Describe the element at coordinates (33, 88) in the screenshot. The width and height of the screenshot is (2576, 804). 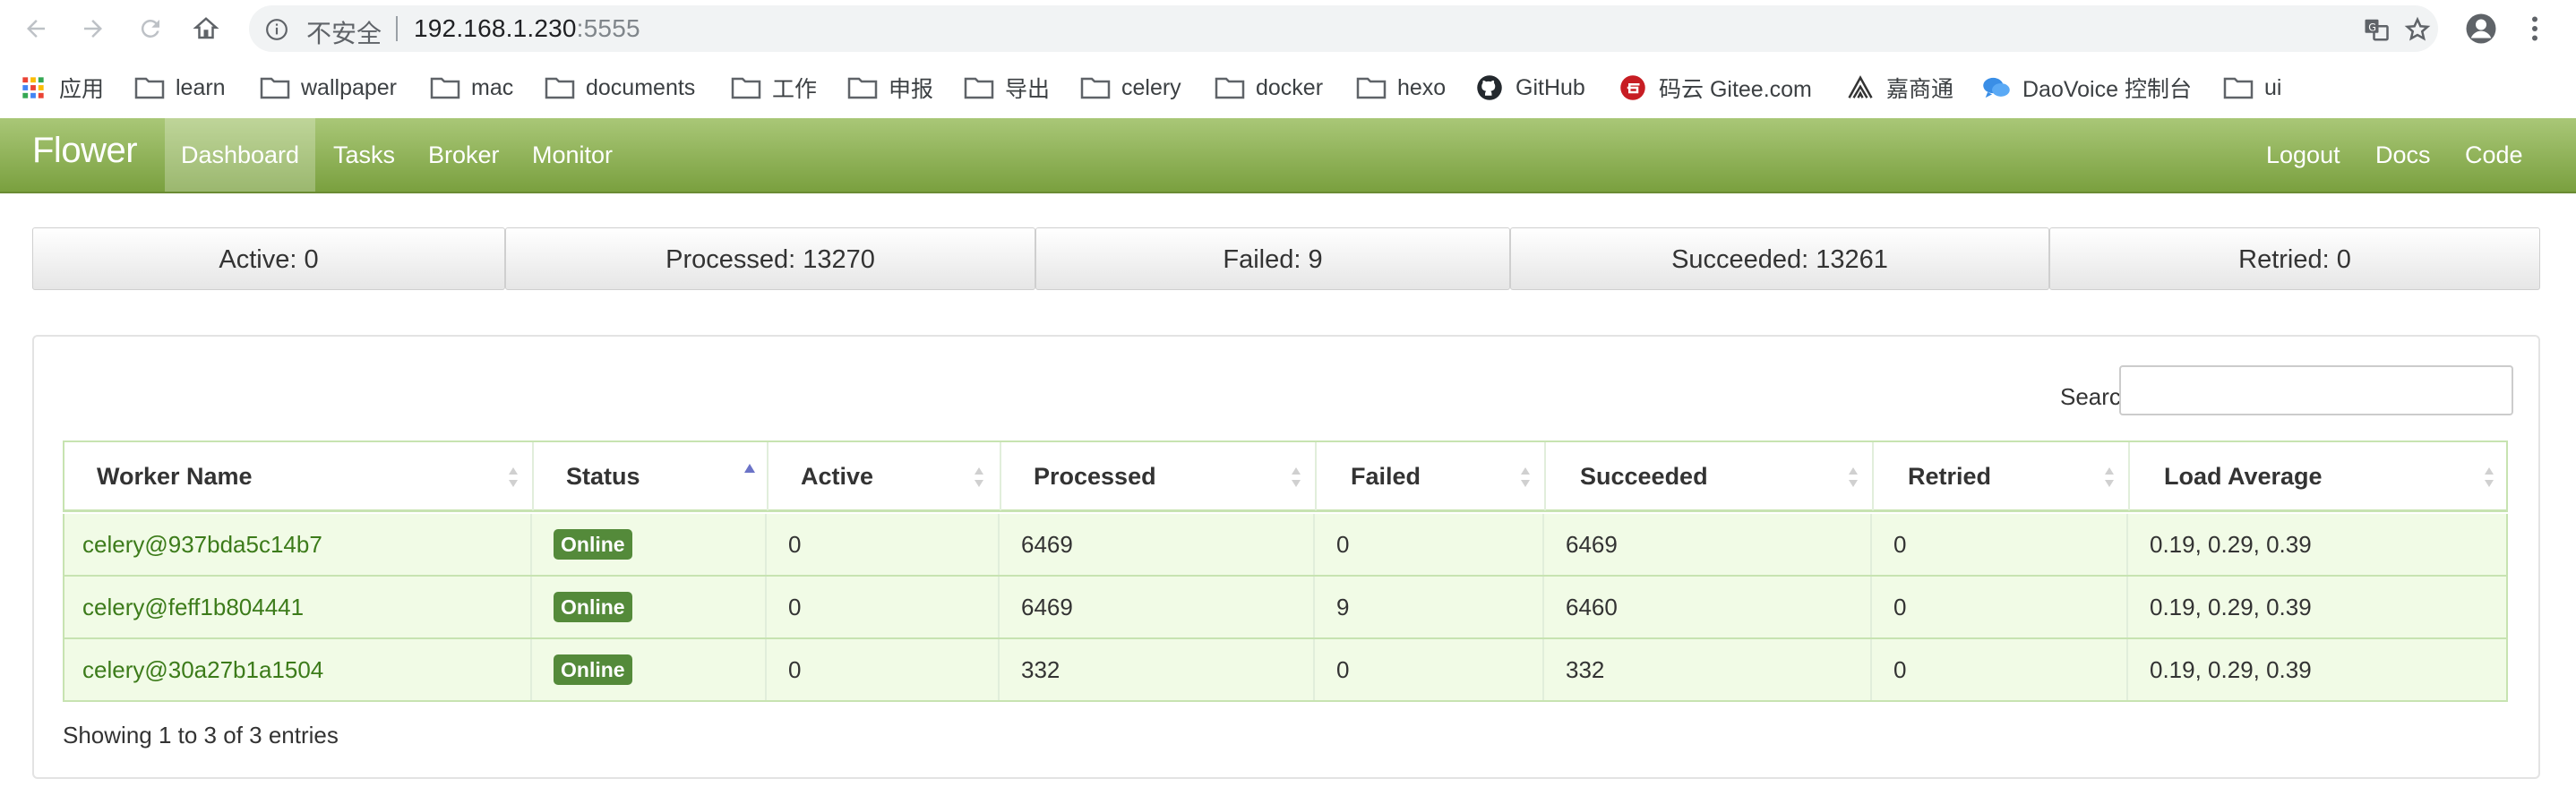
I see `apps-grid-icon` at that location.